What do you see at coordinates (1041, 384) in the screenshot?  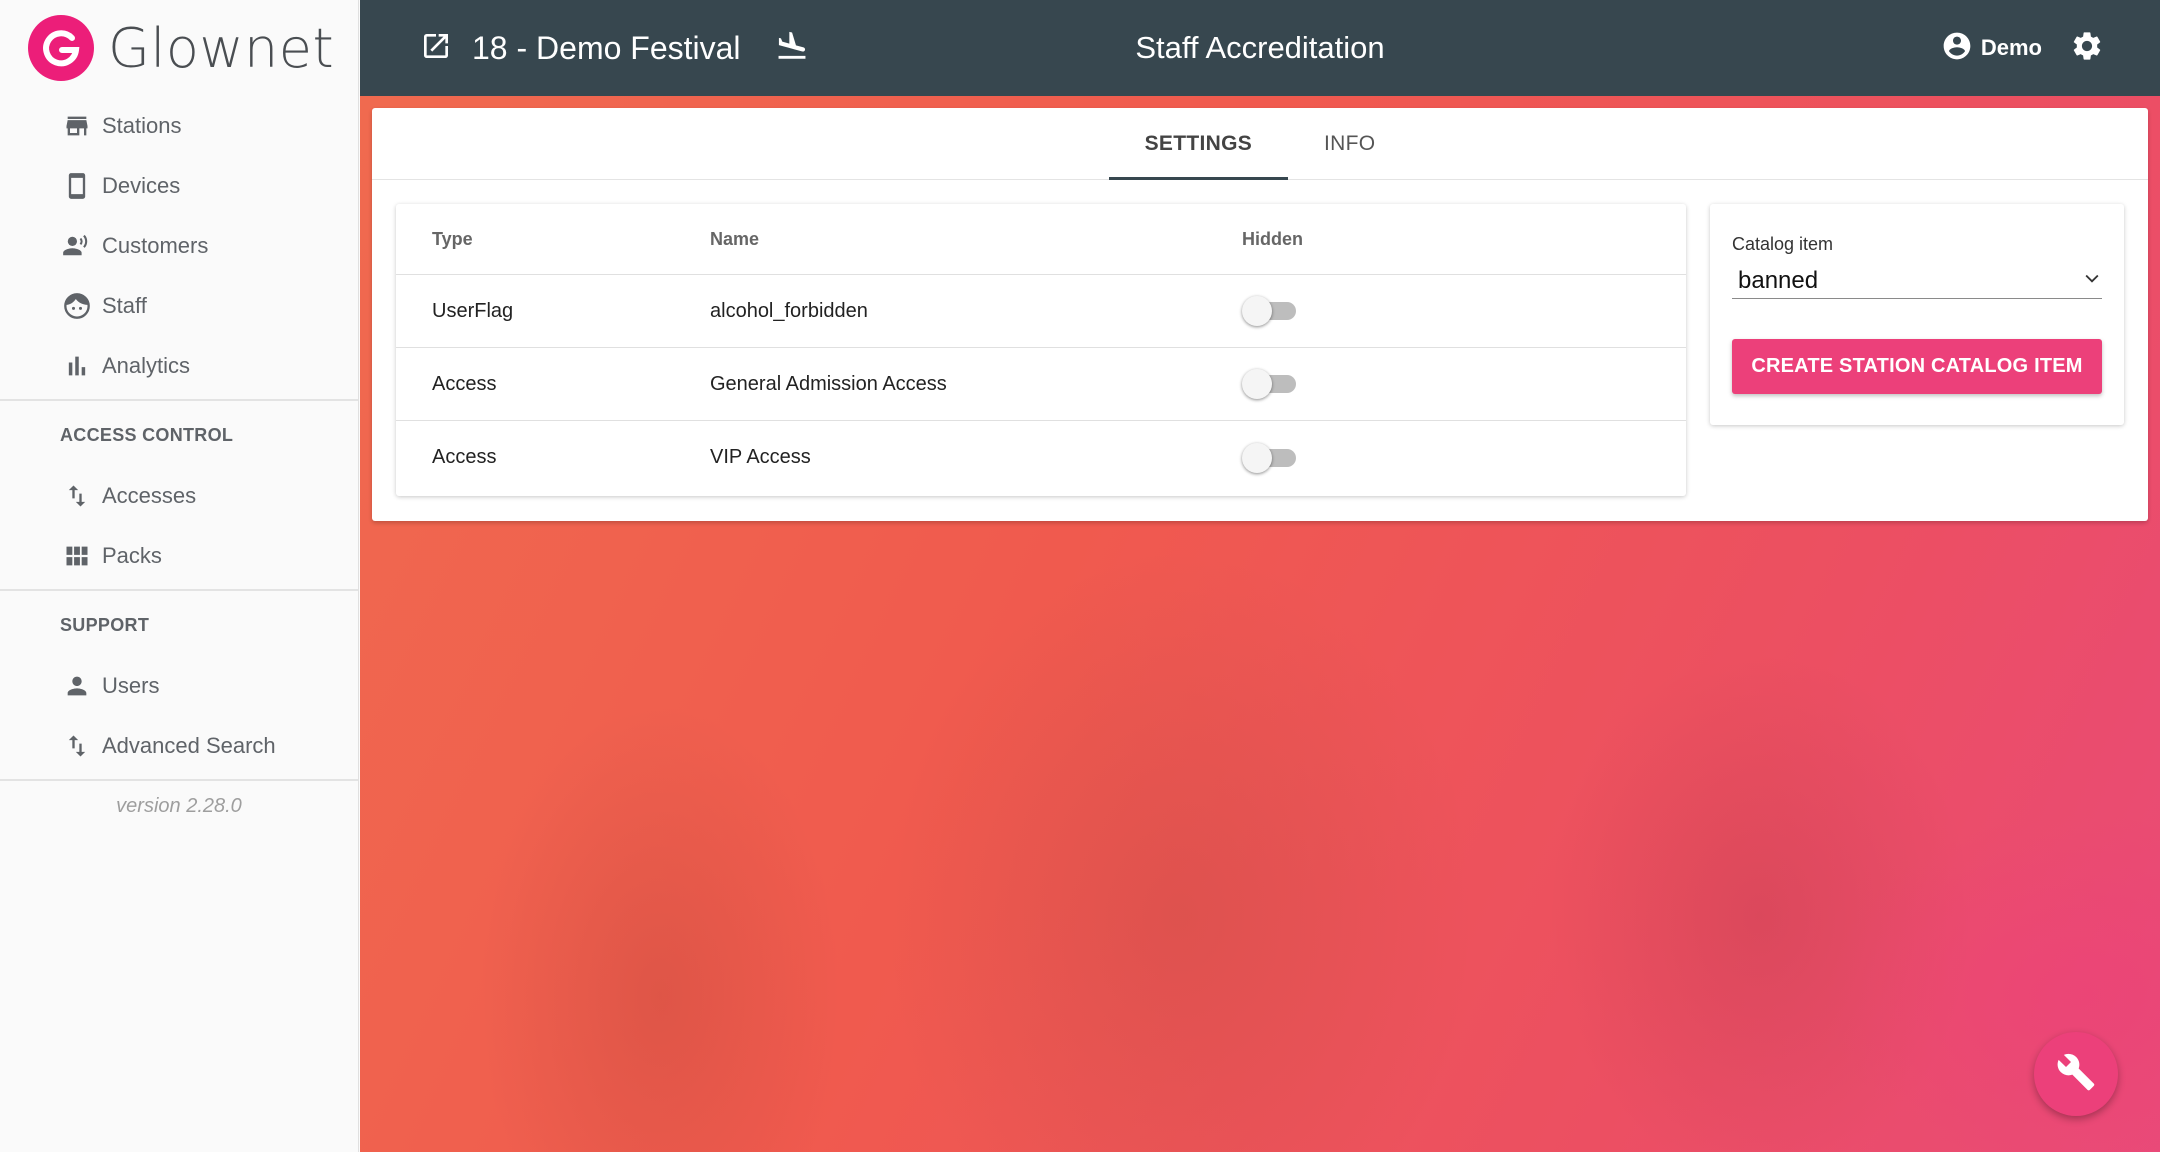 I see `table-row: Access General Admission Access` at bounding box center [1041, 384].